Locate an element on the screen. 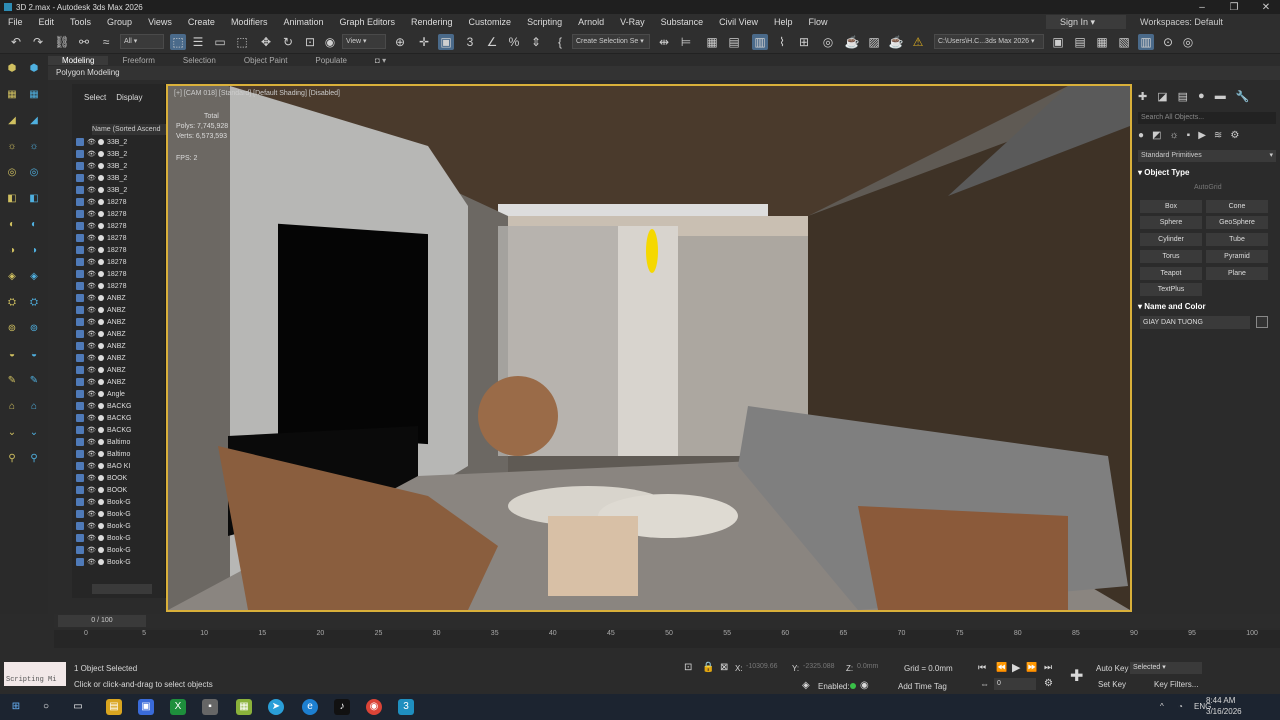 Image resolution: width=1280 pixels, height=720 pixels. enabled-indicator is located at coordinates (853, 686).